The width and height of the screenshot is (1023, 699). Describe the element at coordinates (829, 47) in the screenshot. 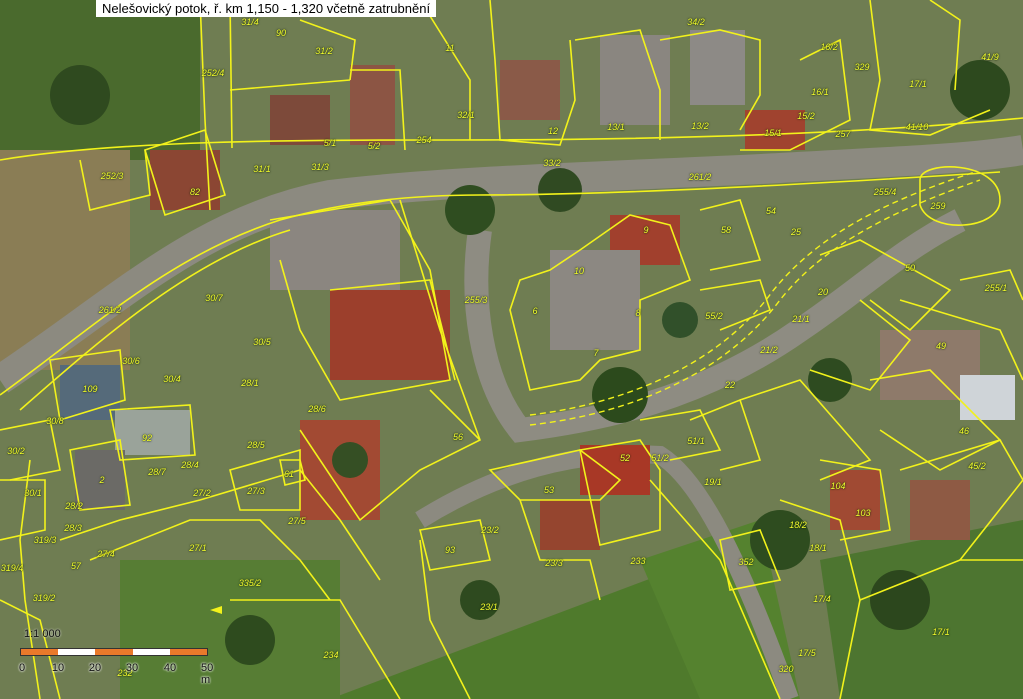

I see `parcel-label: 16/2` at that location.